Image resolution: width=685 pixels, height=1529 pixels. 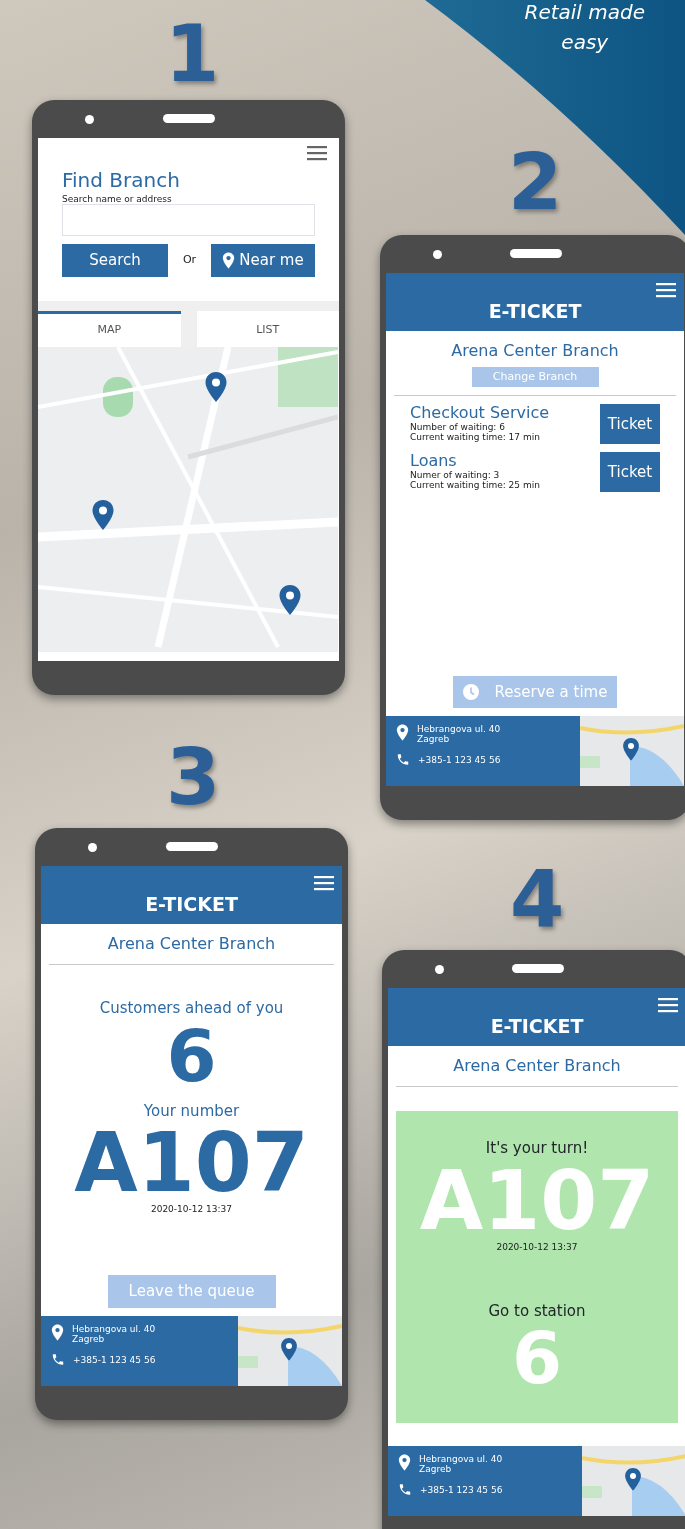 I want to click on search-button: Search, so click(x=115, y=260).